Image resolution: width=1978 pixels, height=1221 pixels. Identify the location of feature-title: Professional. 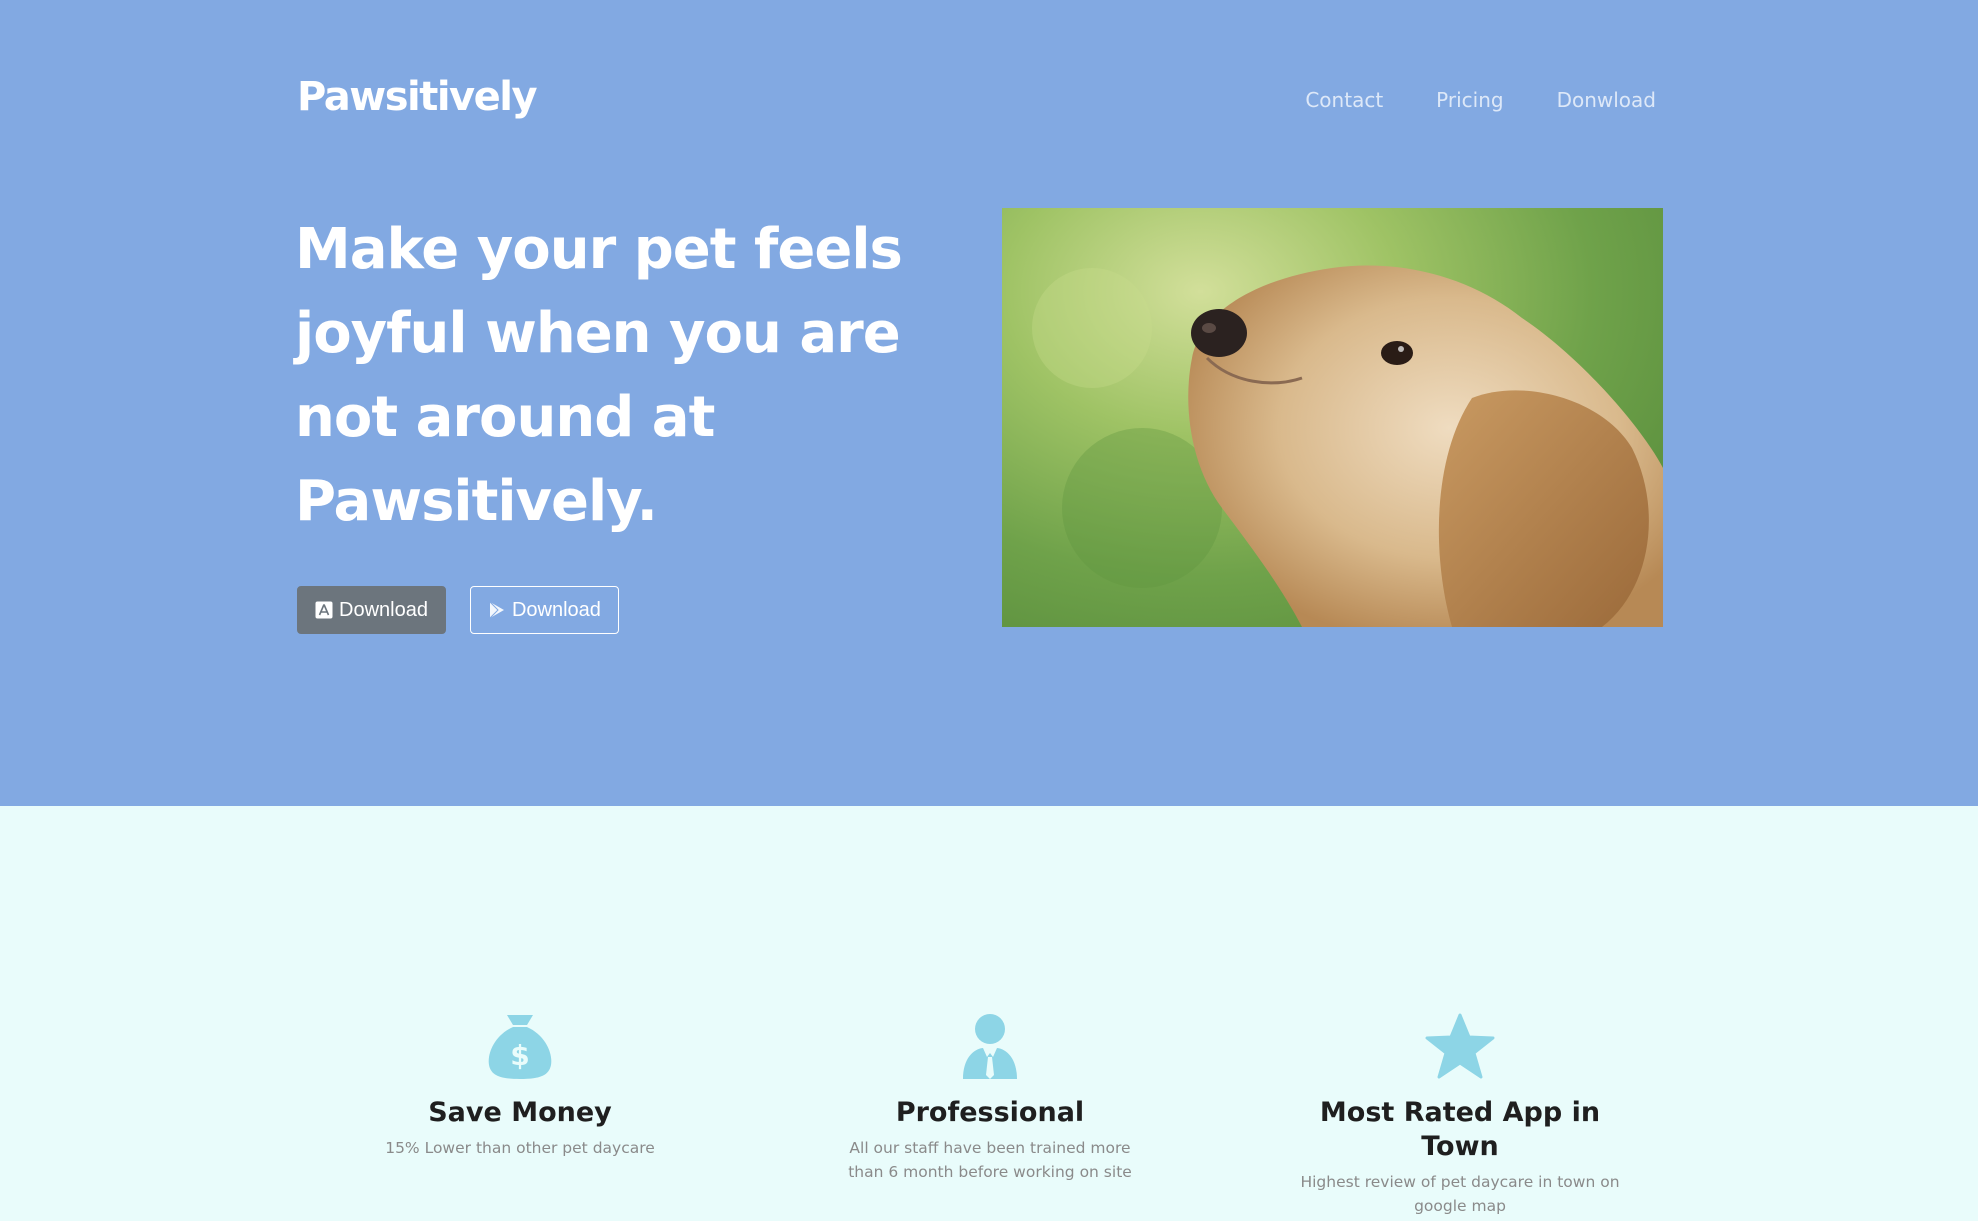
(990, 1112).